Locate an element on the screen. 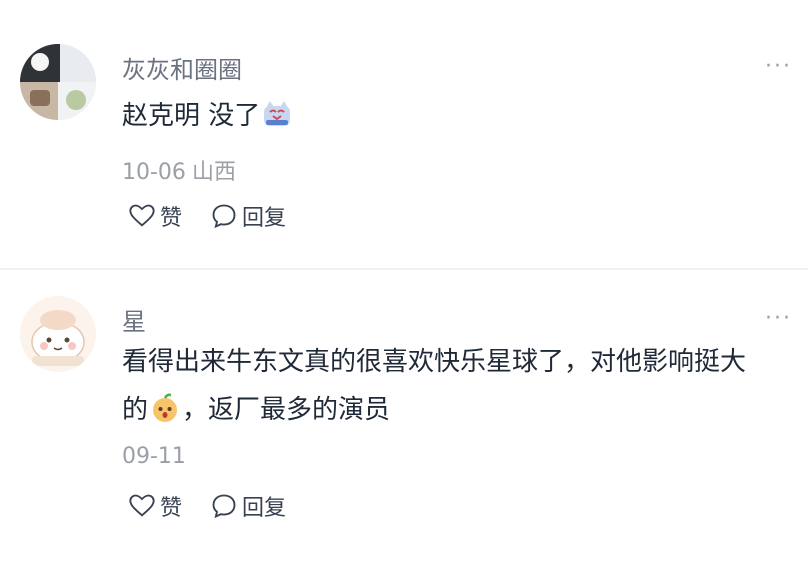  comment-text-part: 的 is located at coordinates (135, 410).